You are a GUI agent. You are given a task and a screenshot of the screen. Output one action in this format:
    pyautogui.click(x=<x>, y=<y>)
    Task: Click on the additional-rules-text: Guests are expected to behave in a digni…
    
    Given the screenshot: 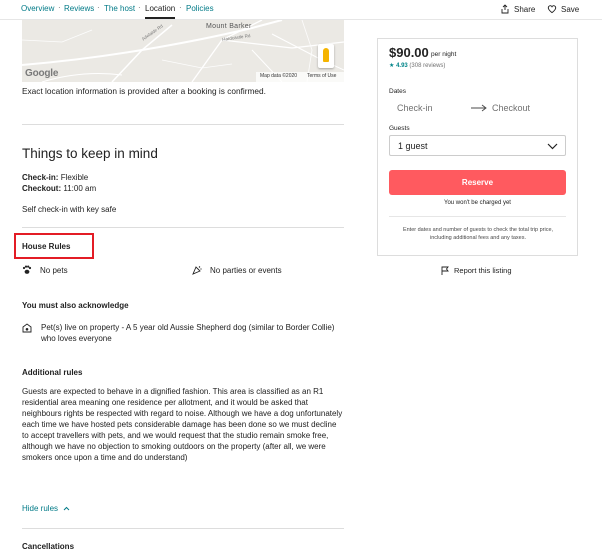 What is the action you would take?
    pyautogui.click(x=182, y=424)
    